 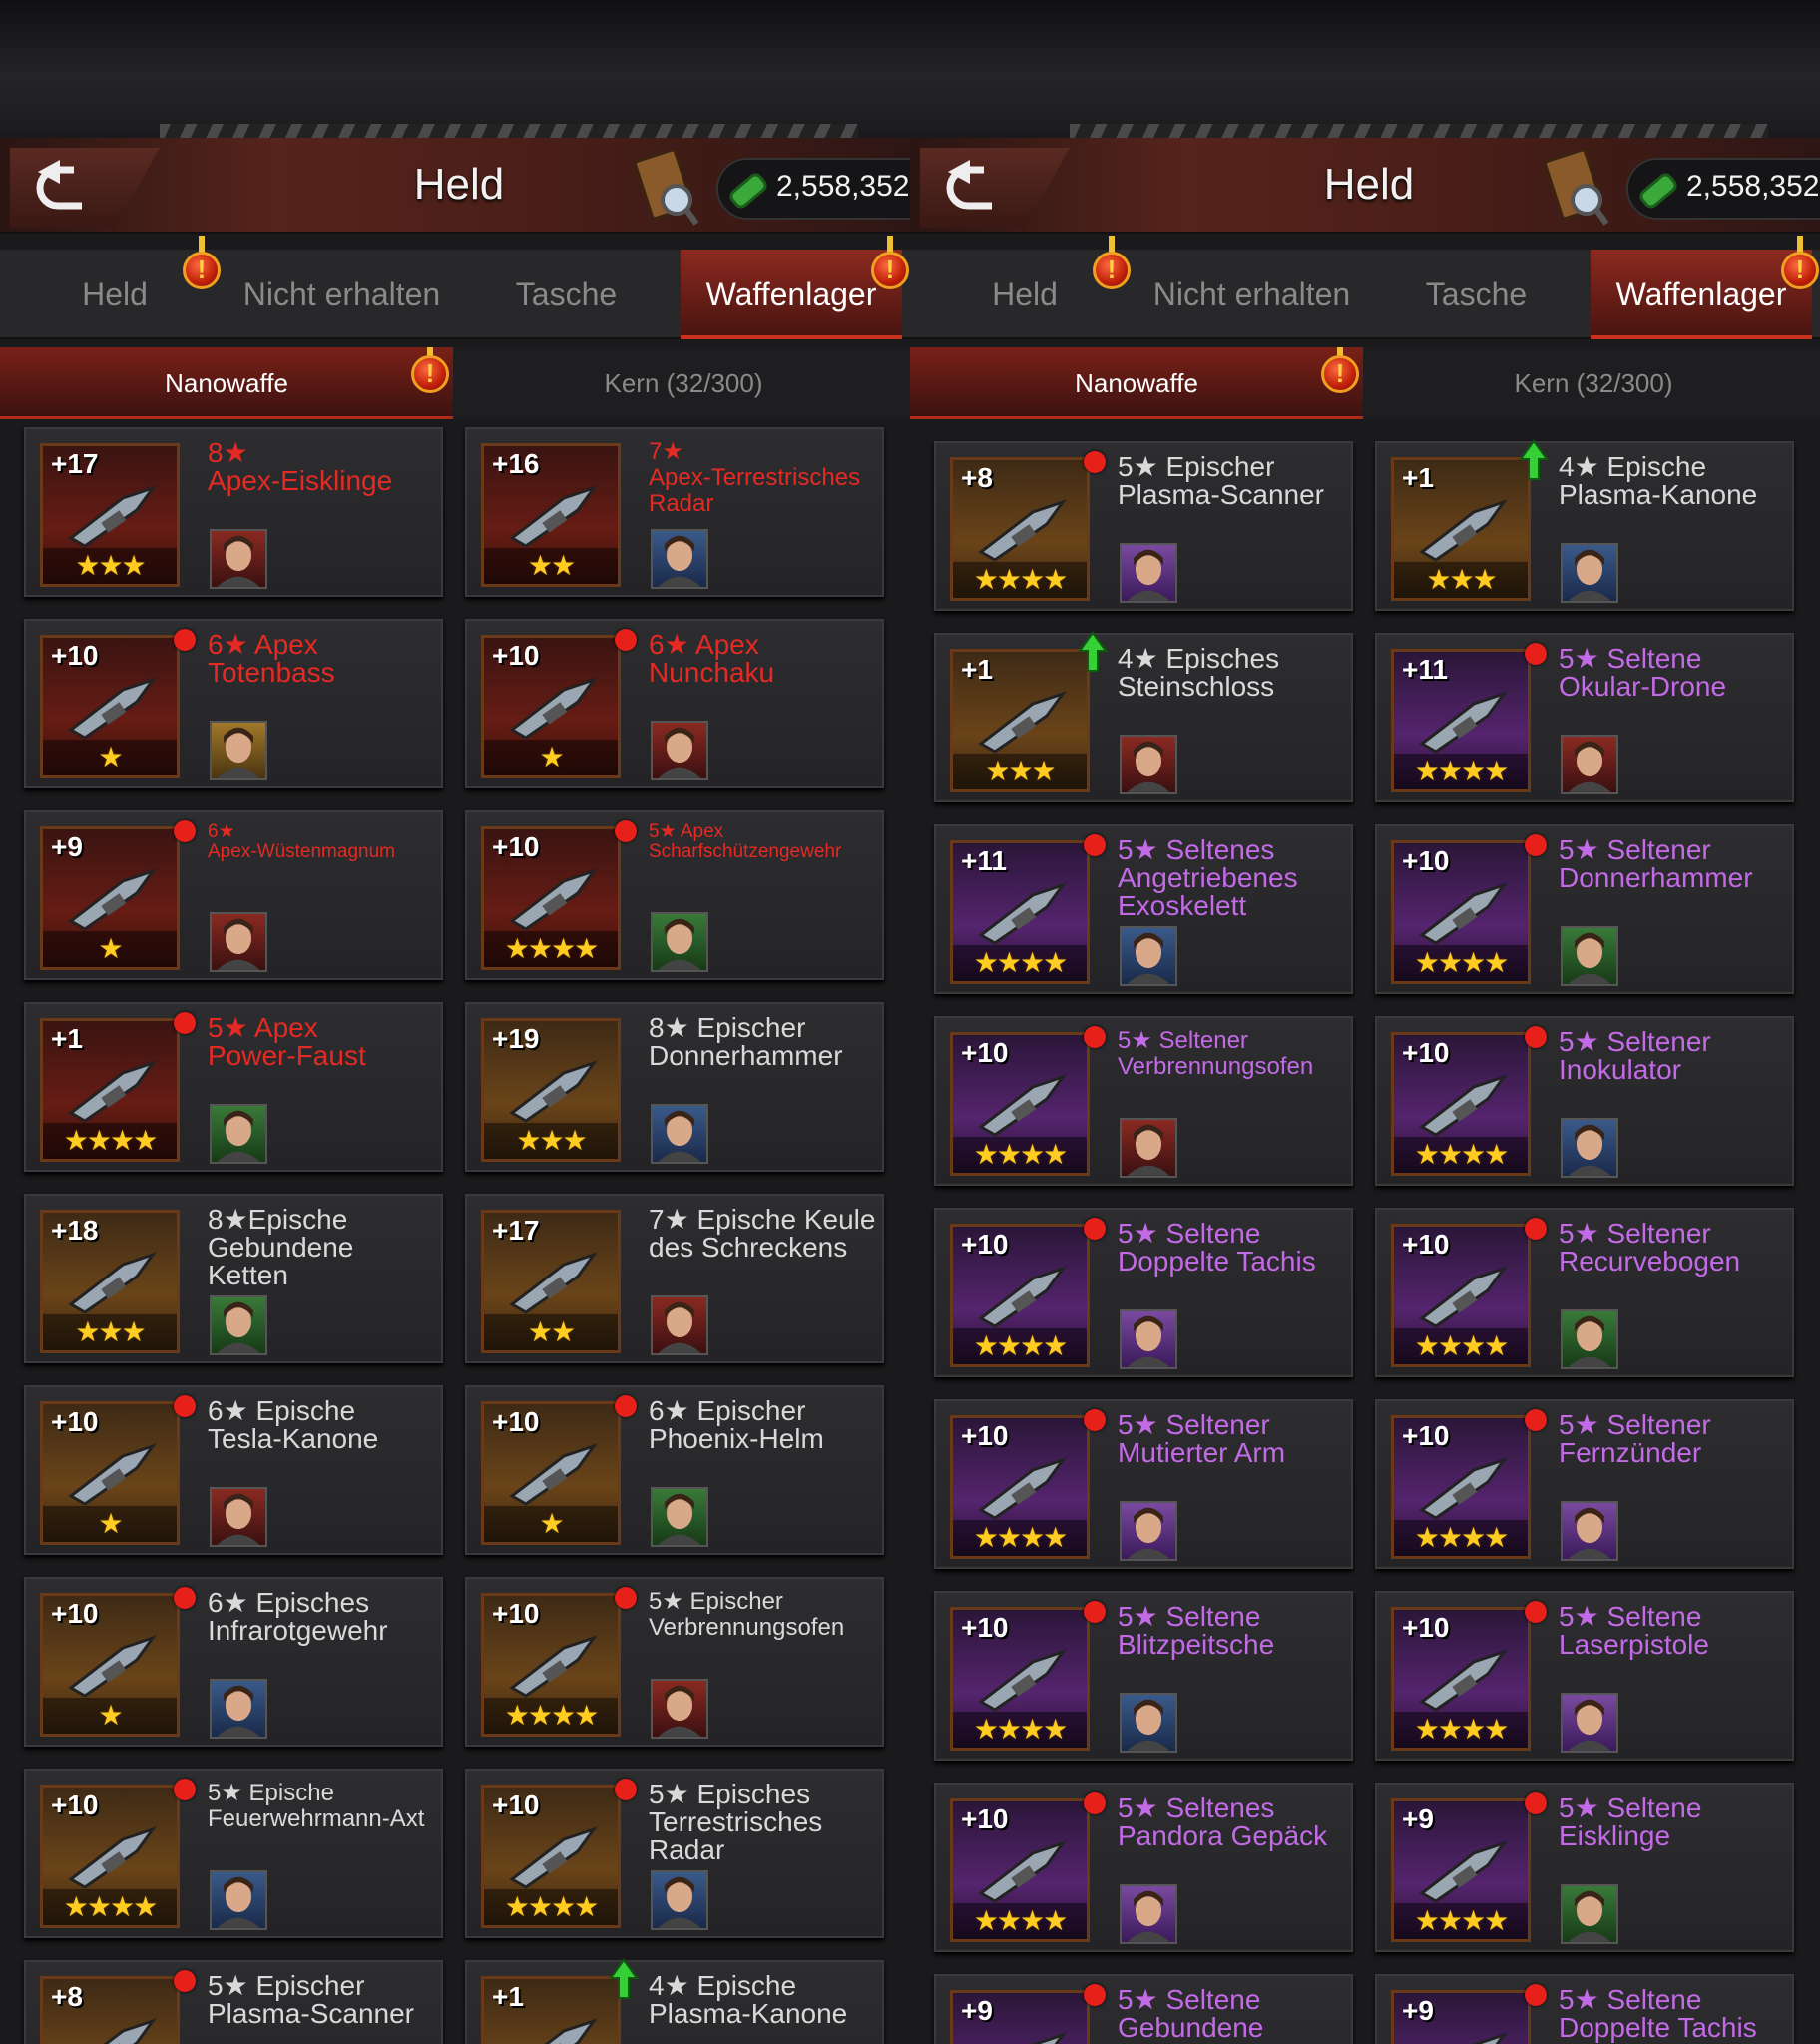 I want to click on weapon-card: +10 ★★★★ 5★ Seltener Inokulator, so click(x=1584, y=1101).